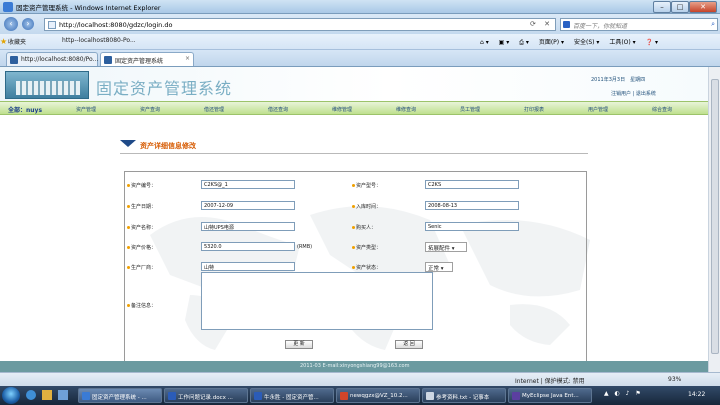  Describe the element at coordinates (248, 184) in the screenshot. I see `asset-no-field: C2KS@_1` at that location.